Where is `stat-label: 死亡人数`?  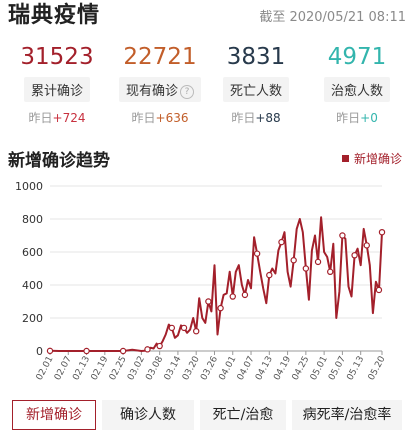
stat-label: 死亡人数 is located at coordinates (255, 89).